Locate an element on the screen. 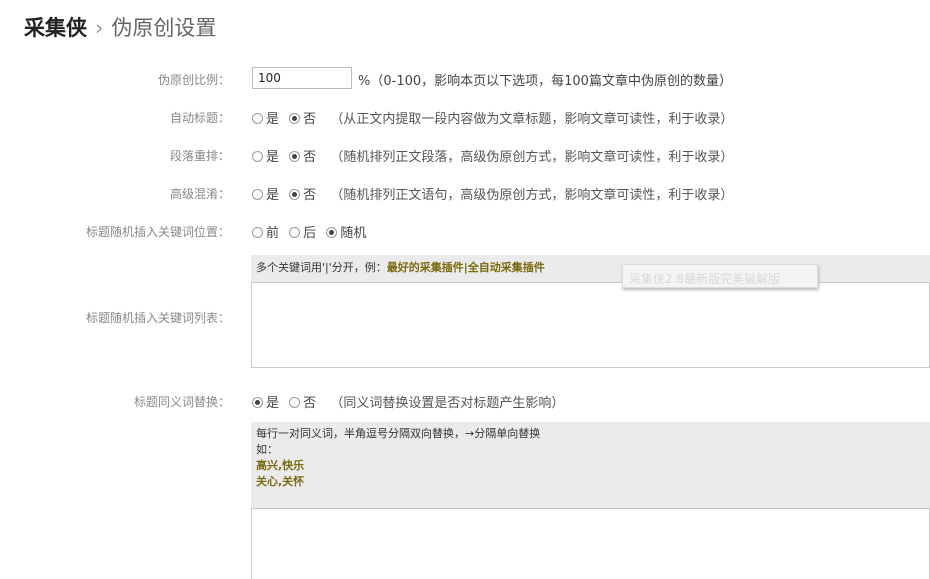  synonym-example-1: 高兴,快乐 is located at coordinates (280, 465).